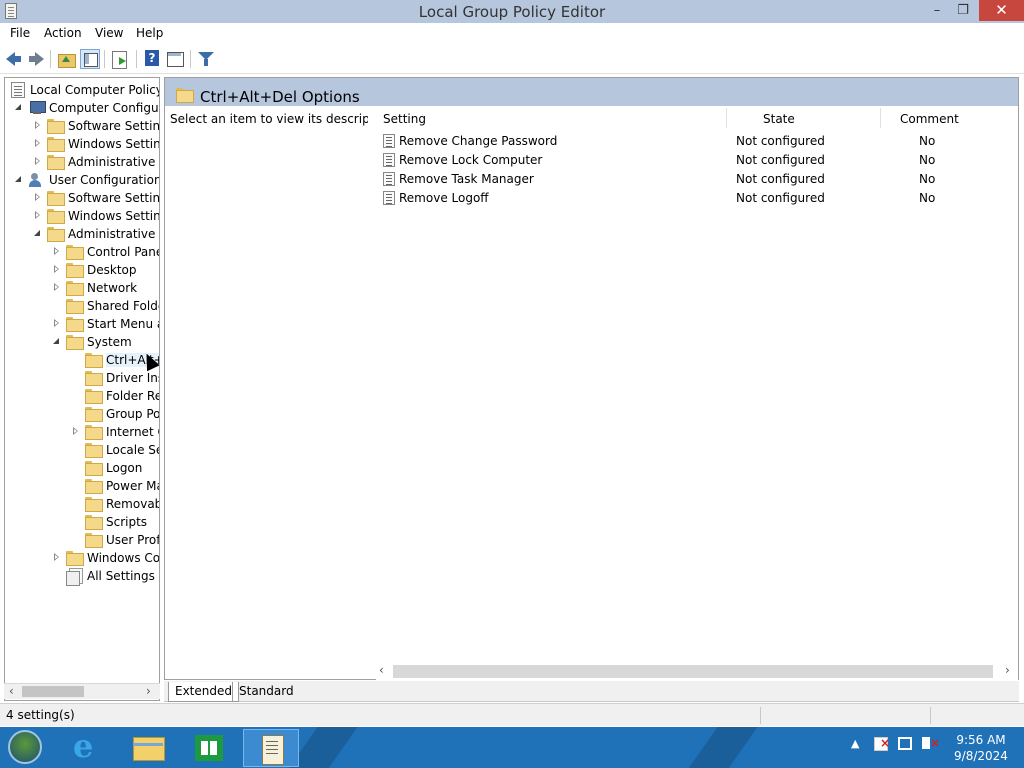 This screenshot has height=768, width=1024. Describe the element at coordinates (931, 743) in the screenshot. I see `volume-muted-icon` at that location.